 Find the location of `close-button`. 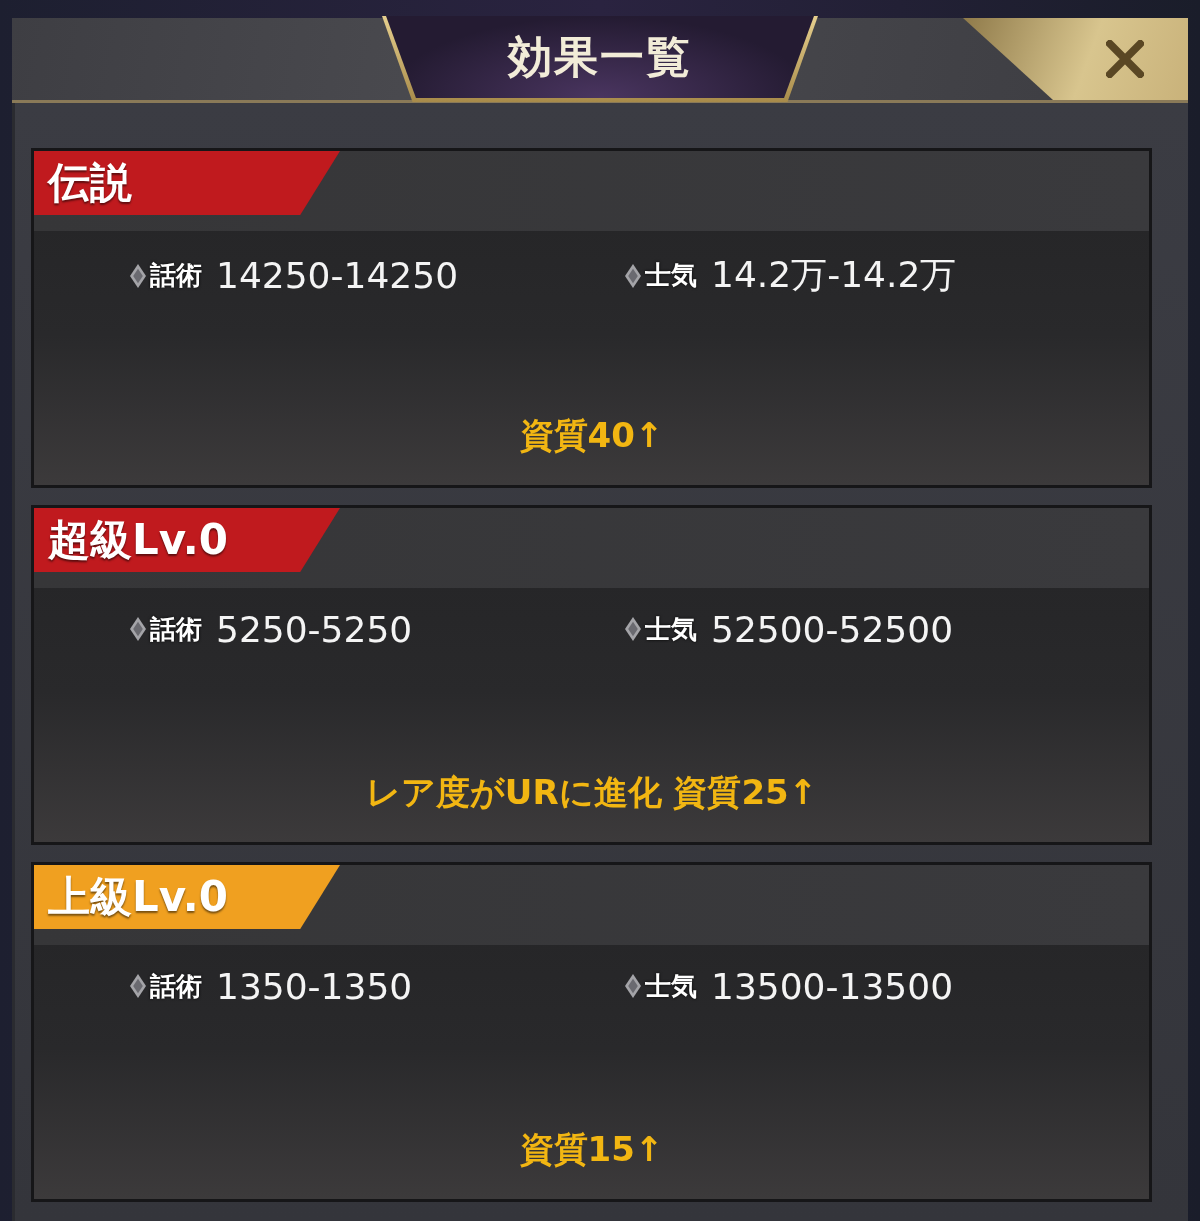

close-button is located at coordinates (1075, 59).